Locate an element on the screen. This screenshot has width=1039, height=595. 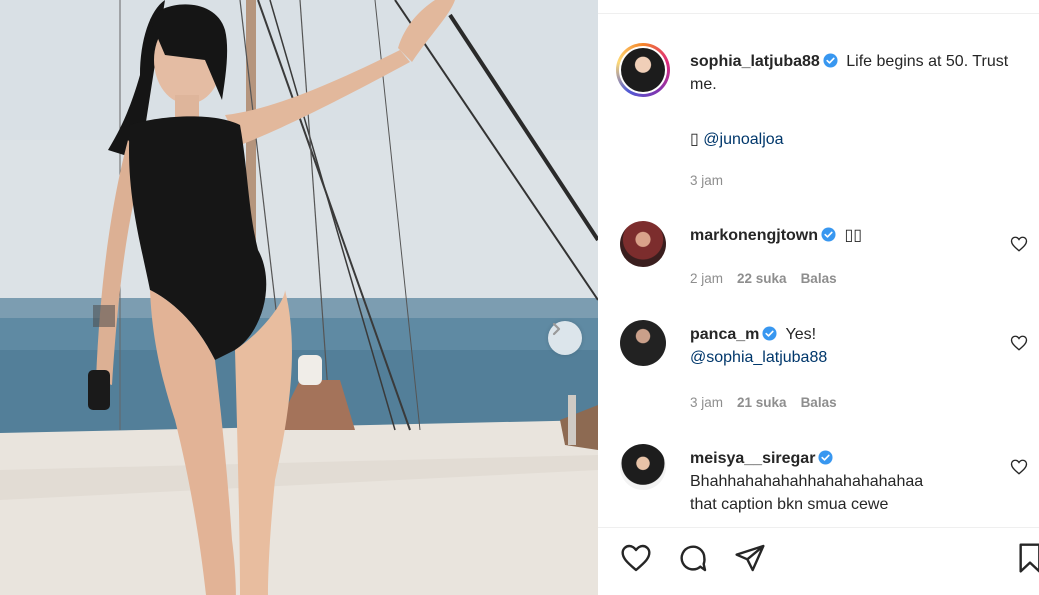
panel-divider is located at coordinates (818, 13).